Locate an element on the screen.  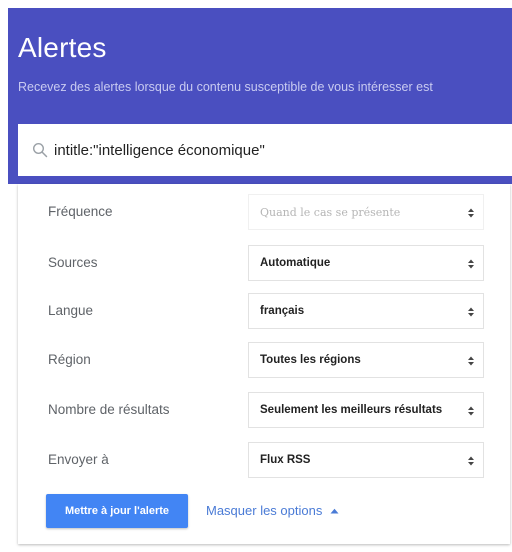
envoyer-a-select-value: Flux RSS is located at coordinates (285, 460).